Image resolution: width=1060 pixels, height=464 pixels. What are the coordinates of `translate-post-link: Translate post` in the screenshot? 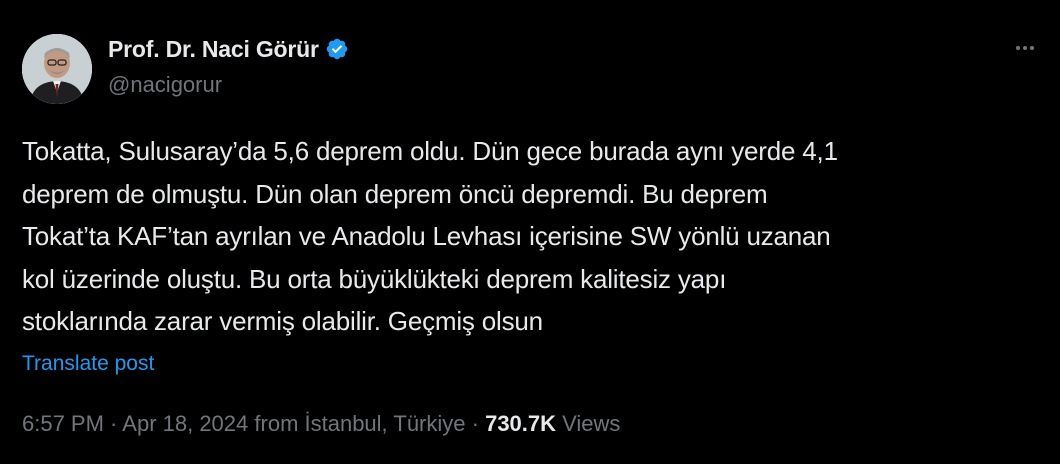 It's located at (88, 364).